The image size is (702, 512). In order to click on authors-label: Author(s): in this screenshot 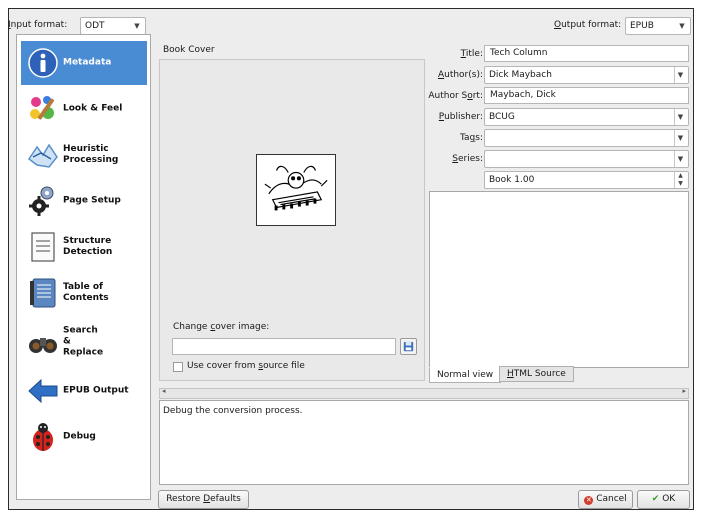, I will do `click(460, 75)`.